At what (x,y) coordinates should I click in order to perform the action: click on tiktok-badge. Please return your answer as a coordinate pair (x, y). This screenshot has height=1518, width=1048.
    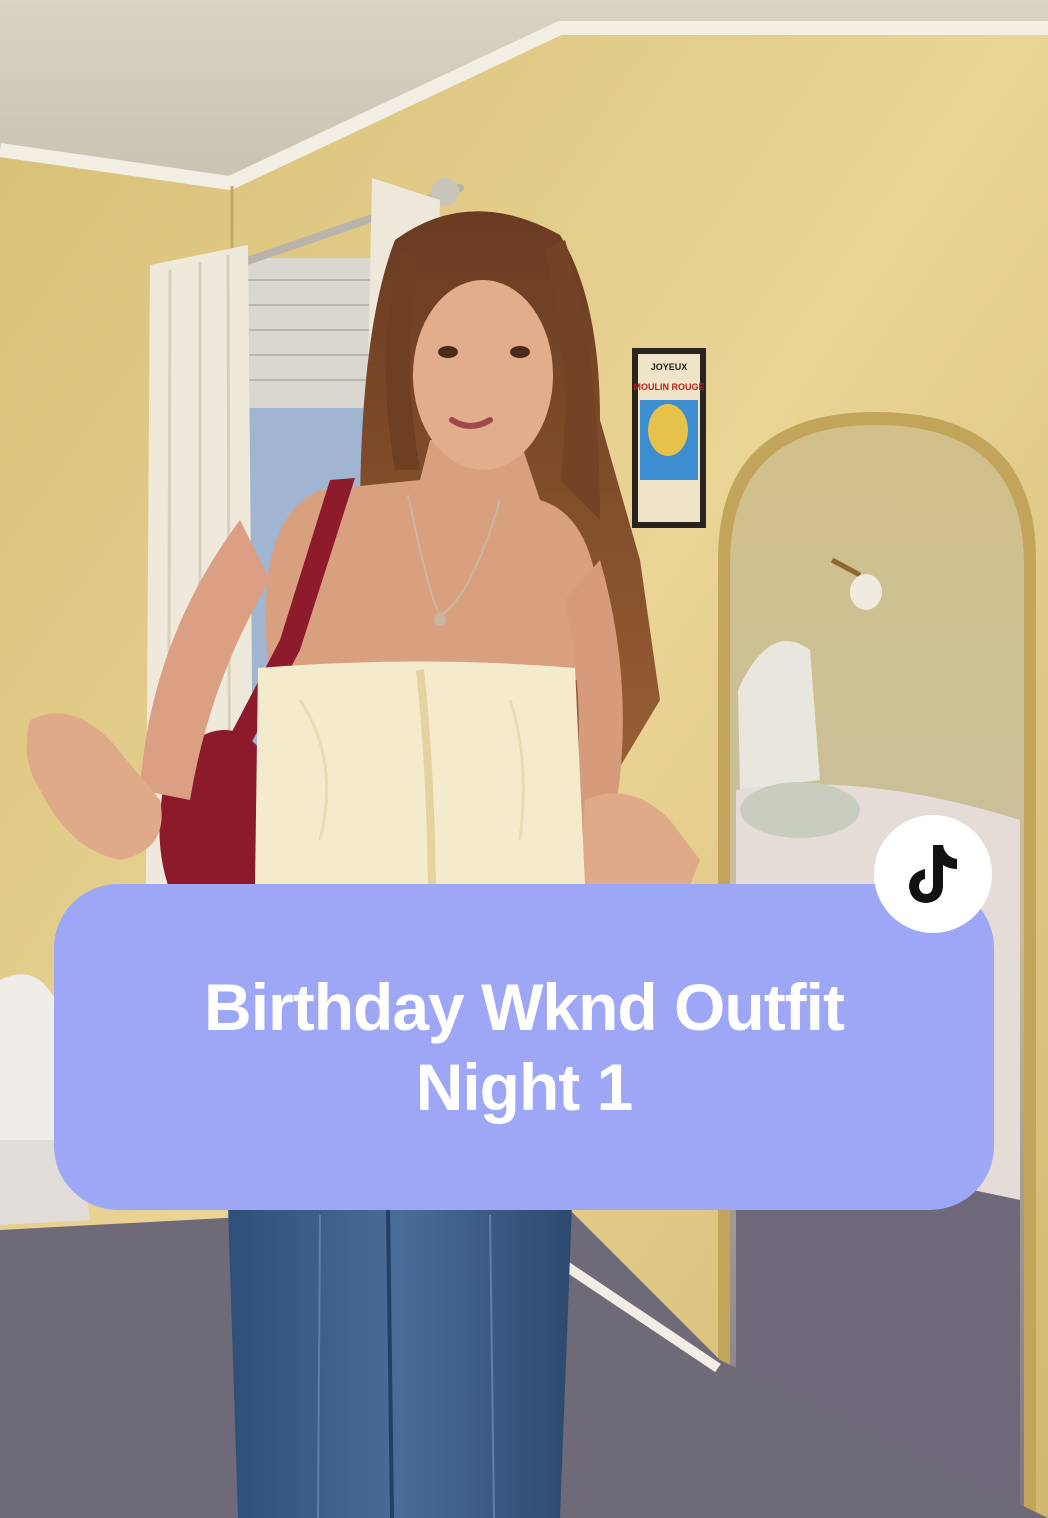
    Looking at the image, I should click on (933, 874).